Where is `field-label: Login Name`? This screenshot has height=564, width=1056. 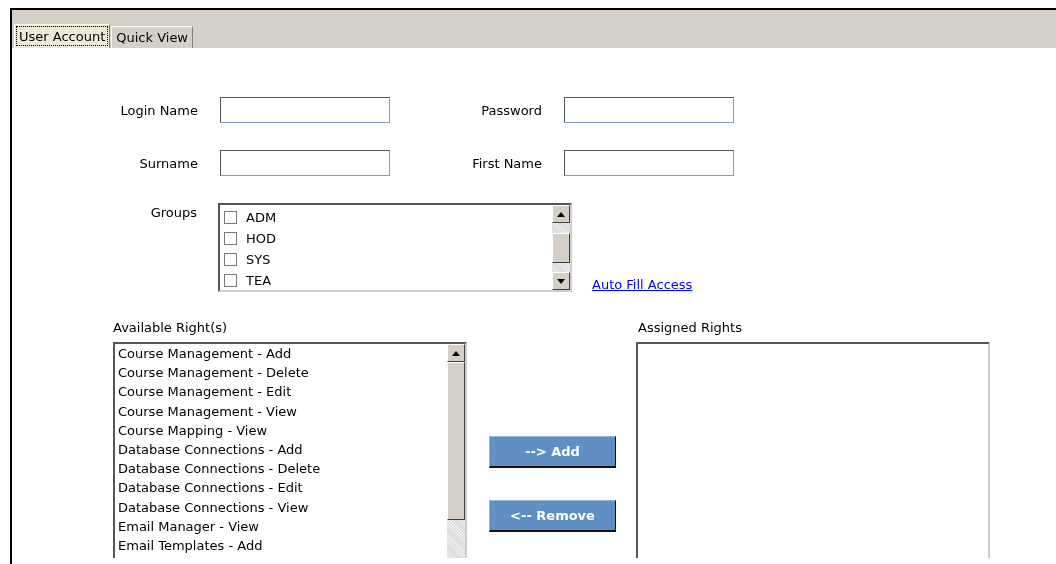 field-label: Login Name is located at coordinates (158, 110).